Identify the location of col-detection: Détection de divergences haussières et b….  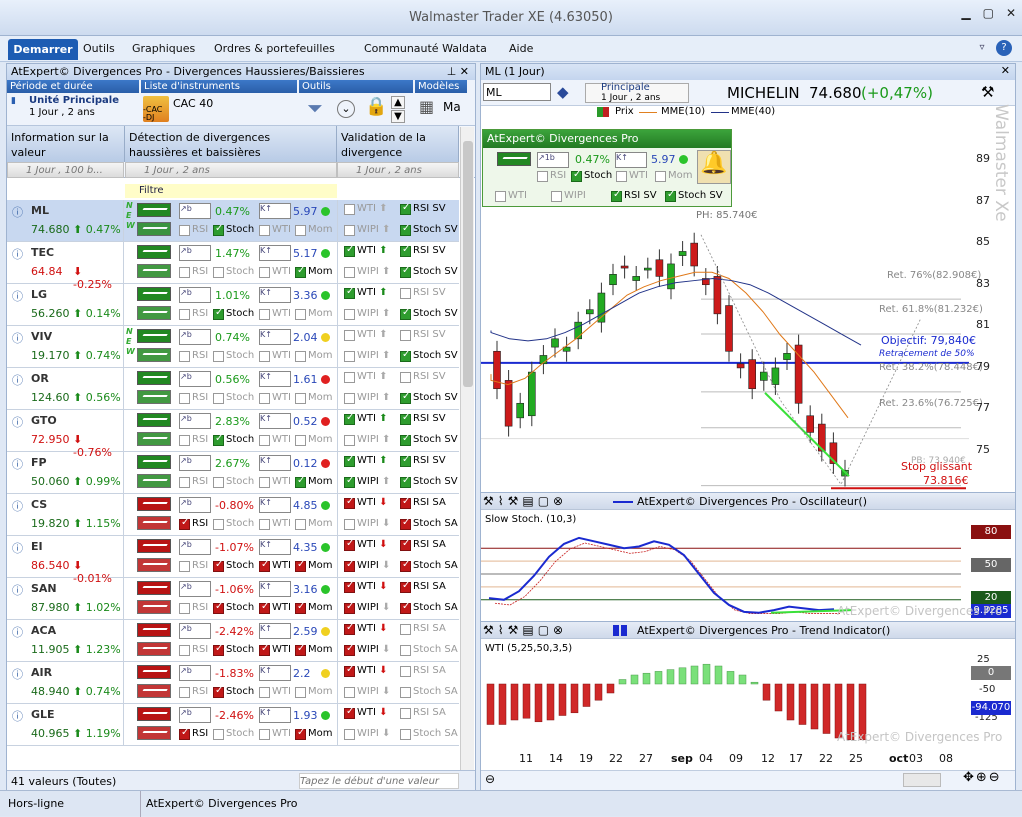
(231, 144).